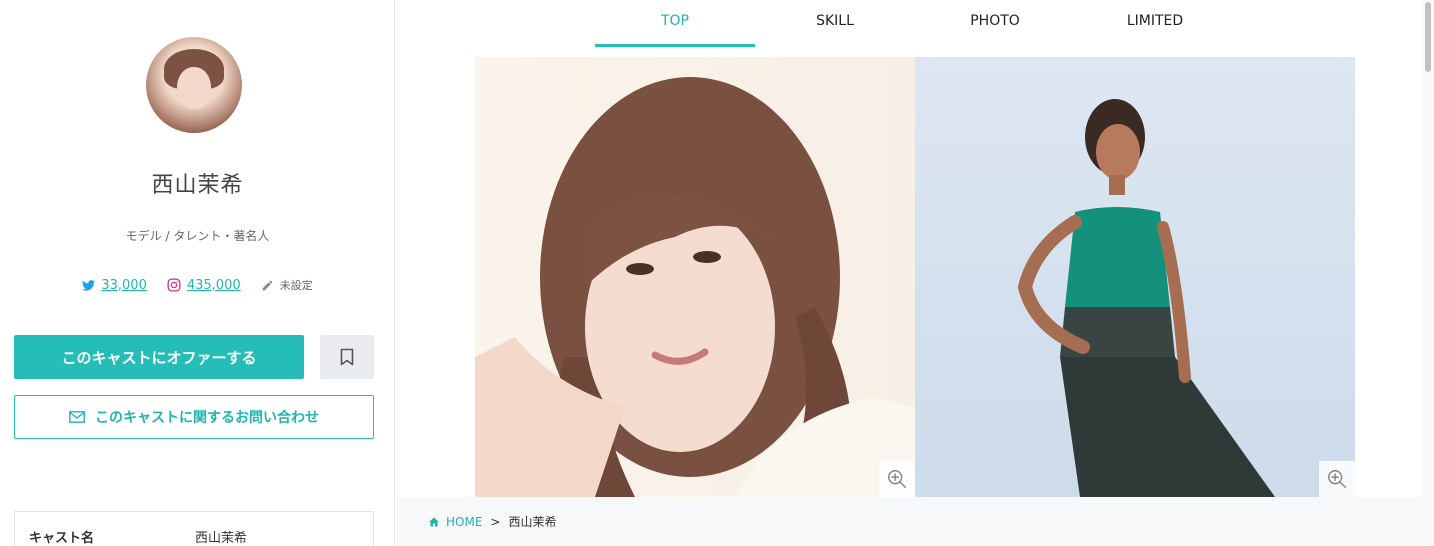 Image resolution: width=1434 pixels, height=546 pixels. Describe the element at coordinates (77, 417) in the screenshot. I see `mail-icon` at that location.